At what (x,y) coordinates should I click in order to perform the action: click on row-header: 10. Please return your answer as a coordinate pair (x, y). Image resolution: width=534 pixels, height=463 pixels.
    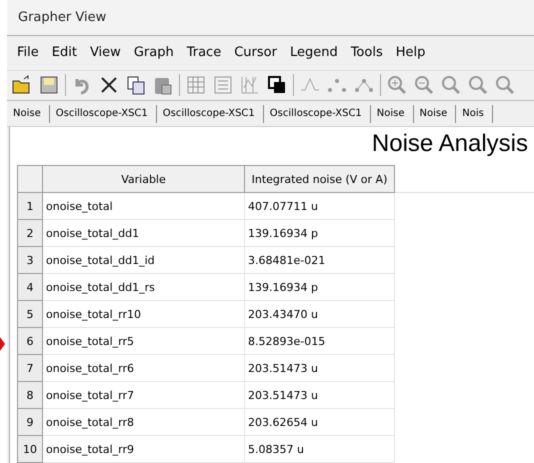
    Looking at the image, I should click on (30, 449).